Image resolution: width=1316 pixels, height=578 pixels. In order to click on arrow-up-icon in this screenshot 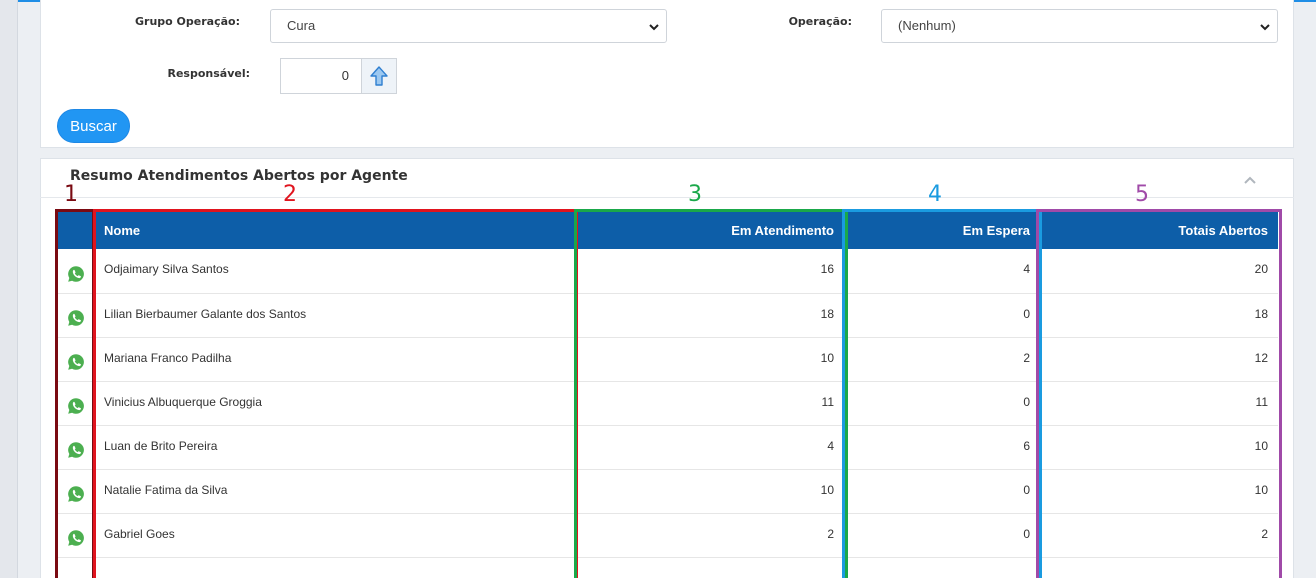, I will do `click(379, 76)`.